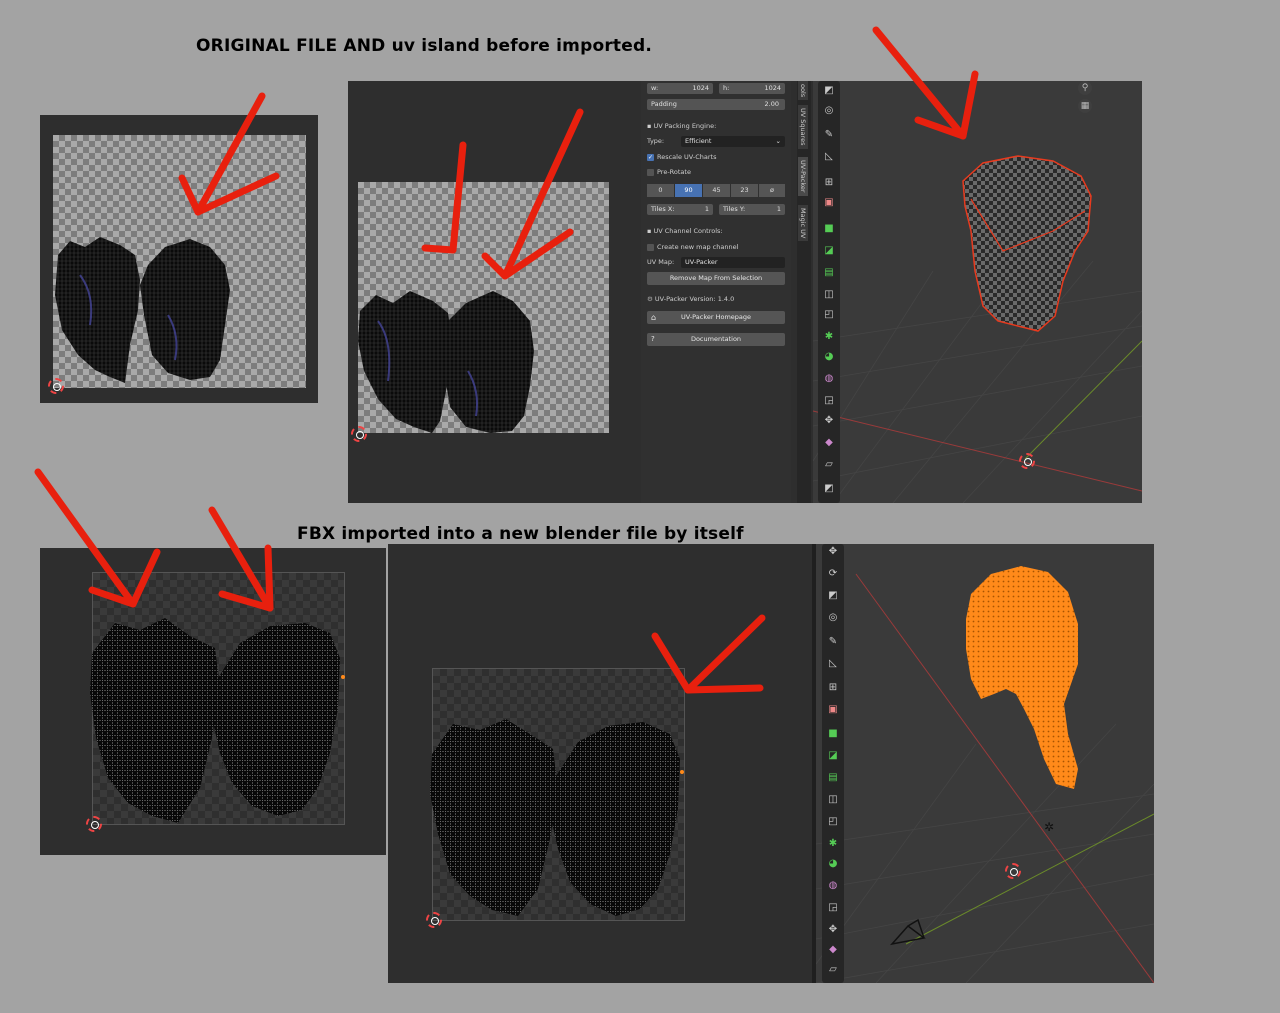 Image resolution: width=1280 pixels, height=1013 pixels. What do you see at coordinates (685, 231) in the screenshot?
I see `channel-section-label: ▪ UV Channel Controls:` at bounding box center [685, 231].